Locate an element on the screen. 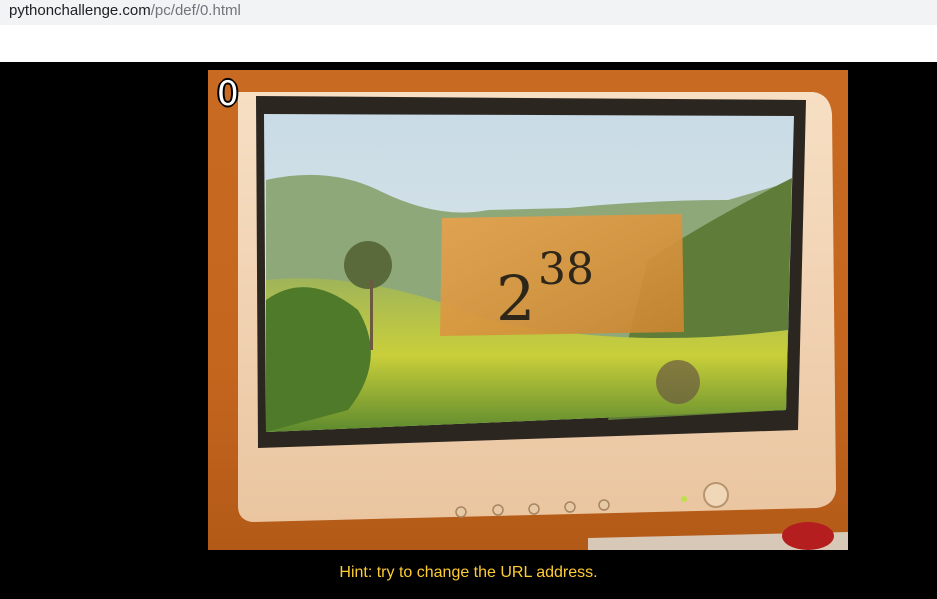 Image resolution: width=937 pixels, height=599 pixels. formula-sign: 2 38 is located at coordinates (562, 275).